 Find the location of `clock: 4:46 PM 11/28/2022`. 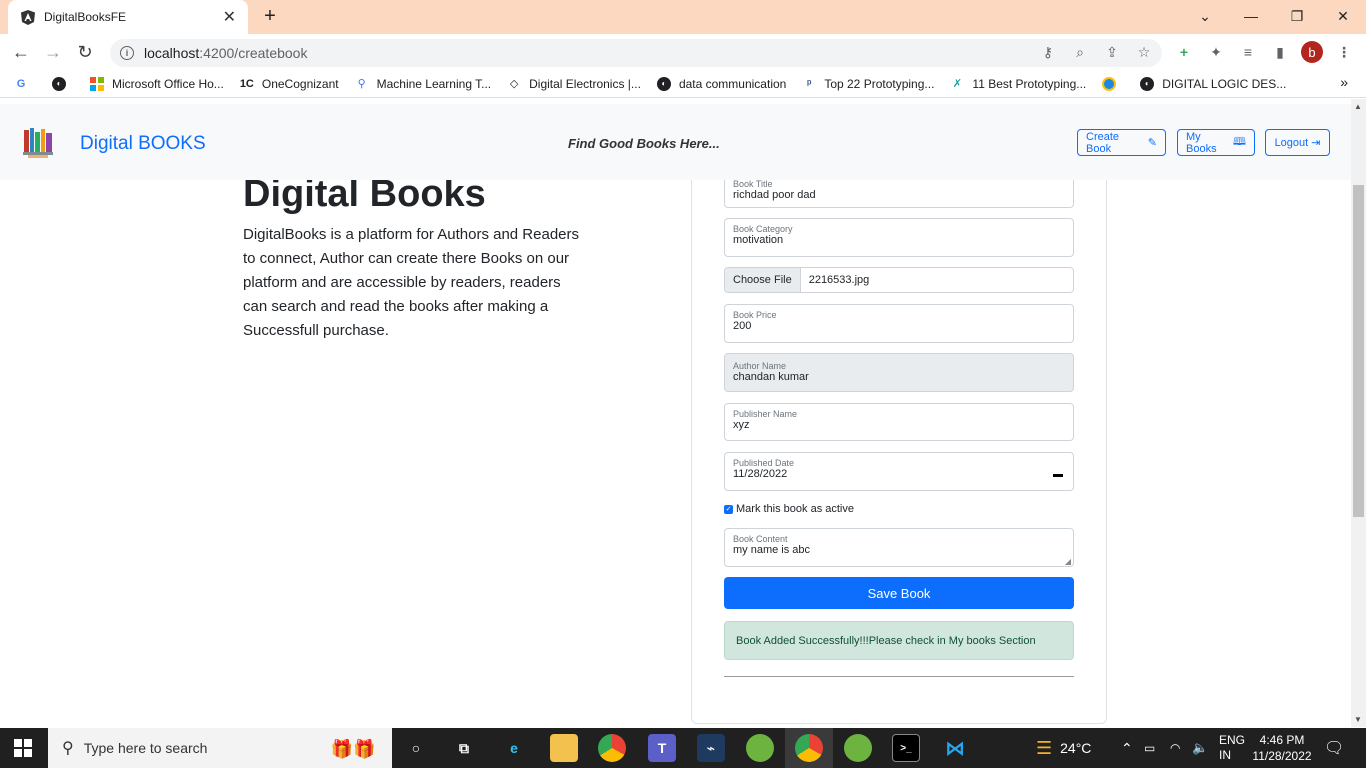

clock: 4:46 PM 11/28/2022 is located at coordinates (1282, 748).